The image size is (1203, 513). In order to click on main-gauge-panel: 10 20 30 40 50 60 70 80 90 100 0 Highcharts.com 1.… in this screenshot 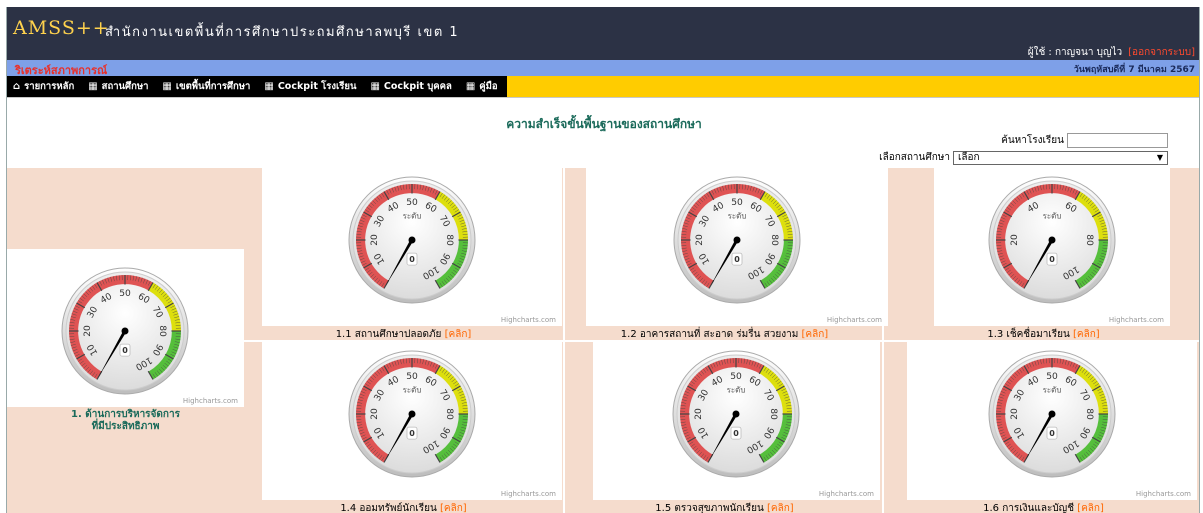, I will do `click(125, 340)`.